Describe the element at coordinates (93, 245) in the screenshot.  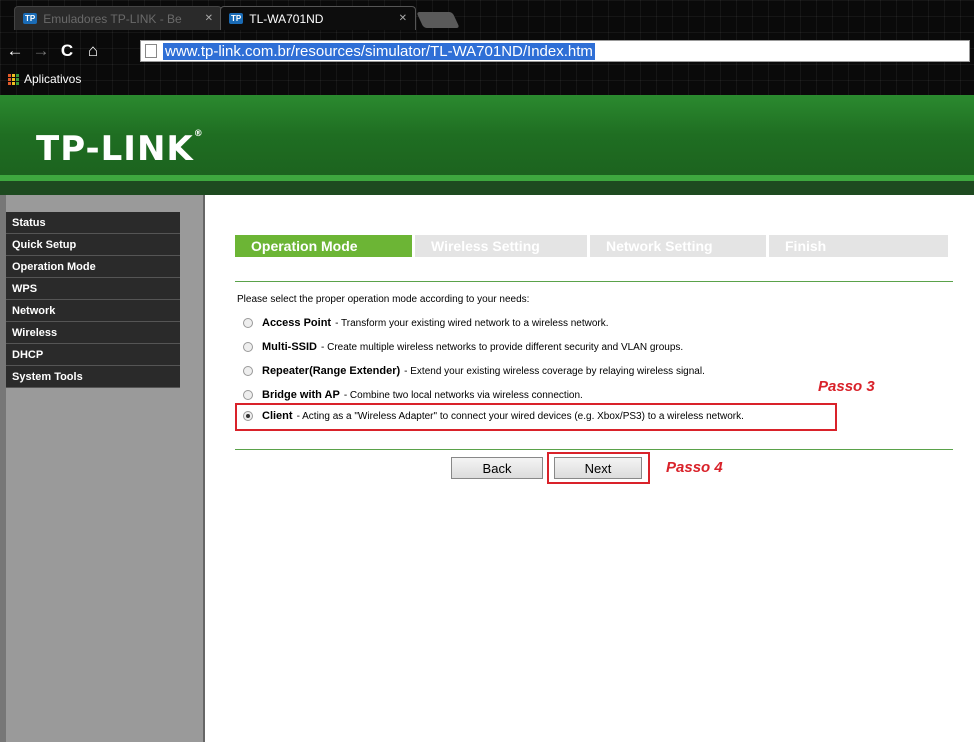
I see `sidebar-item-quick-setup: Quick Setup` at that location.